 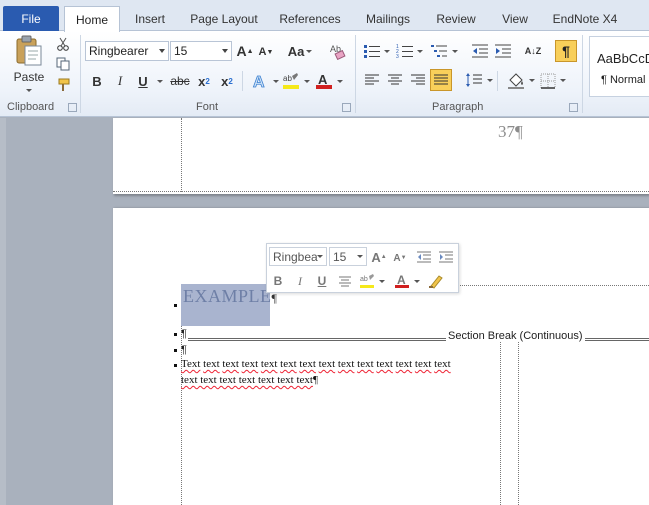 What do you see at coordinates (400, 258) in the screenshot?
I see `mini-shrink-font-icon: A ▼` at bounding box center [400, 258].